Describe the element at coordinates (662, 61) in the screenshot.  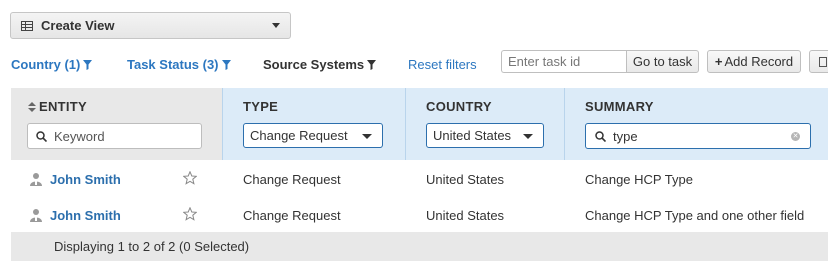
I see `go-to-task-button: Go to task` at that location.